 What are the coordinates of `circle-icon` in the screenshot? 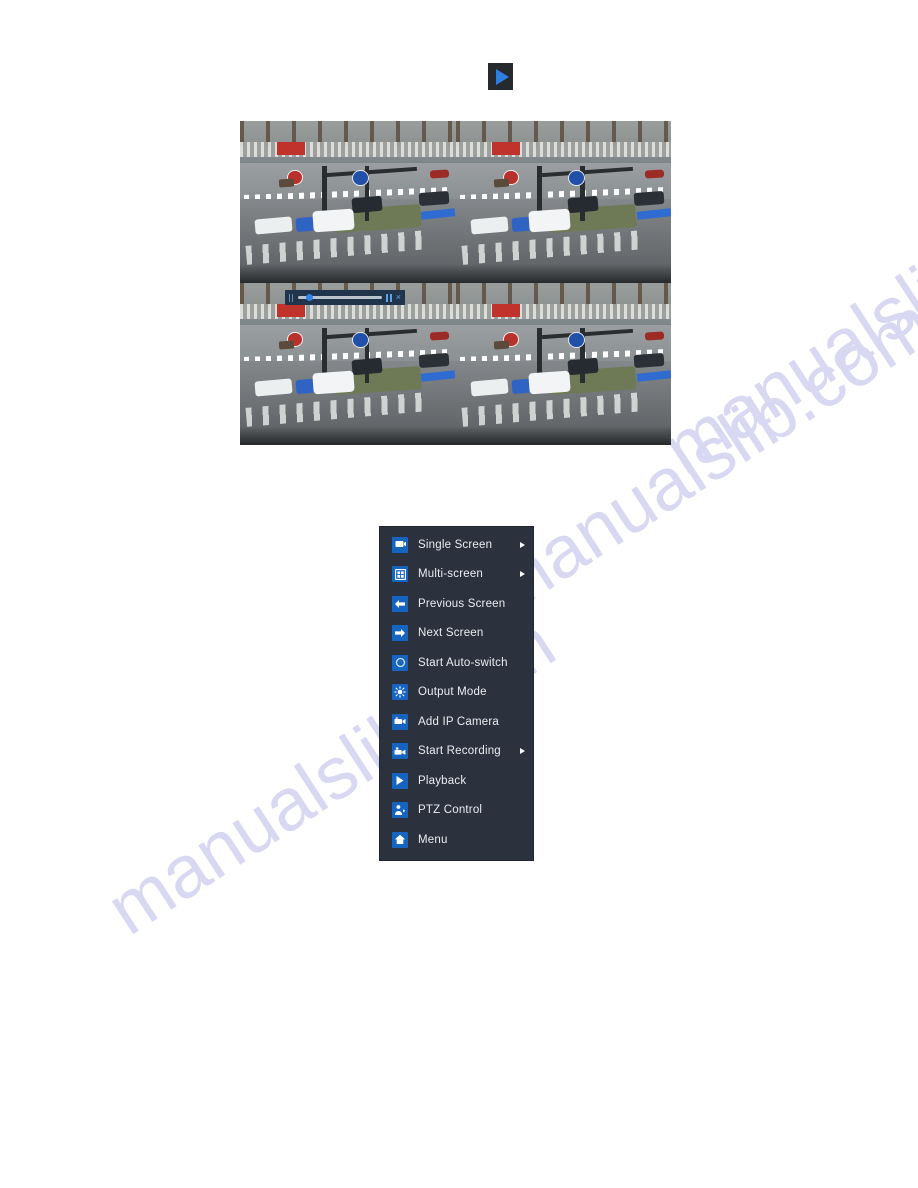 It's located at (400, 662).